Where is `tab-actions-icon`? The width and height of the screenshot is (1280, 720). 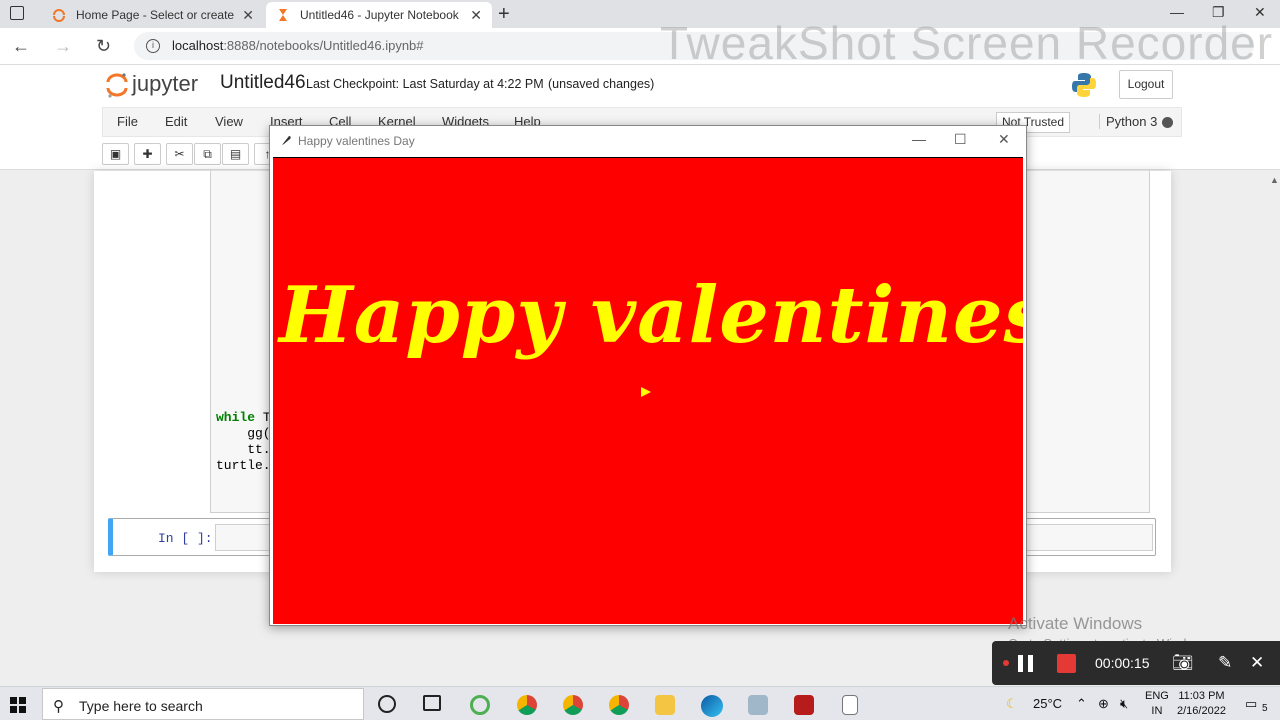
tab-actions-icon is located at coordinates (17, 13).